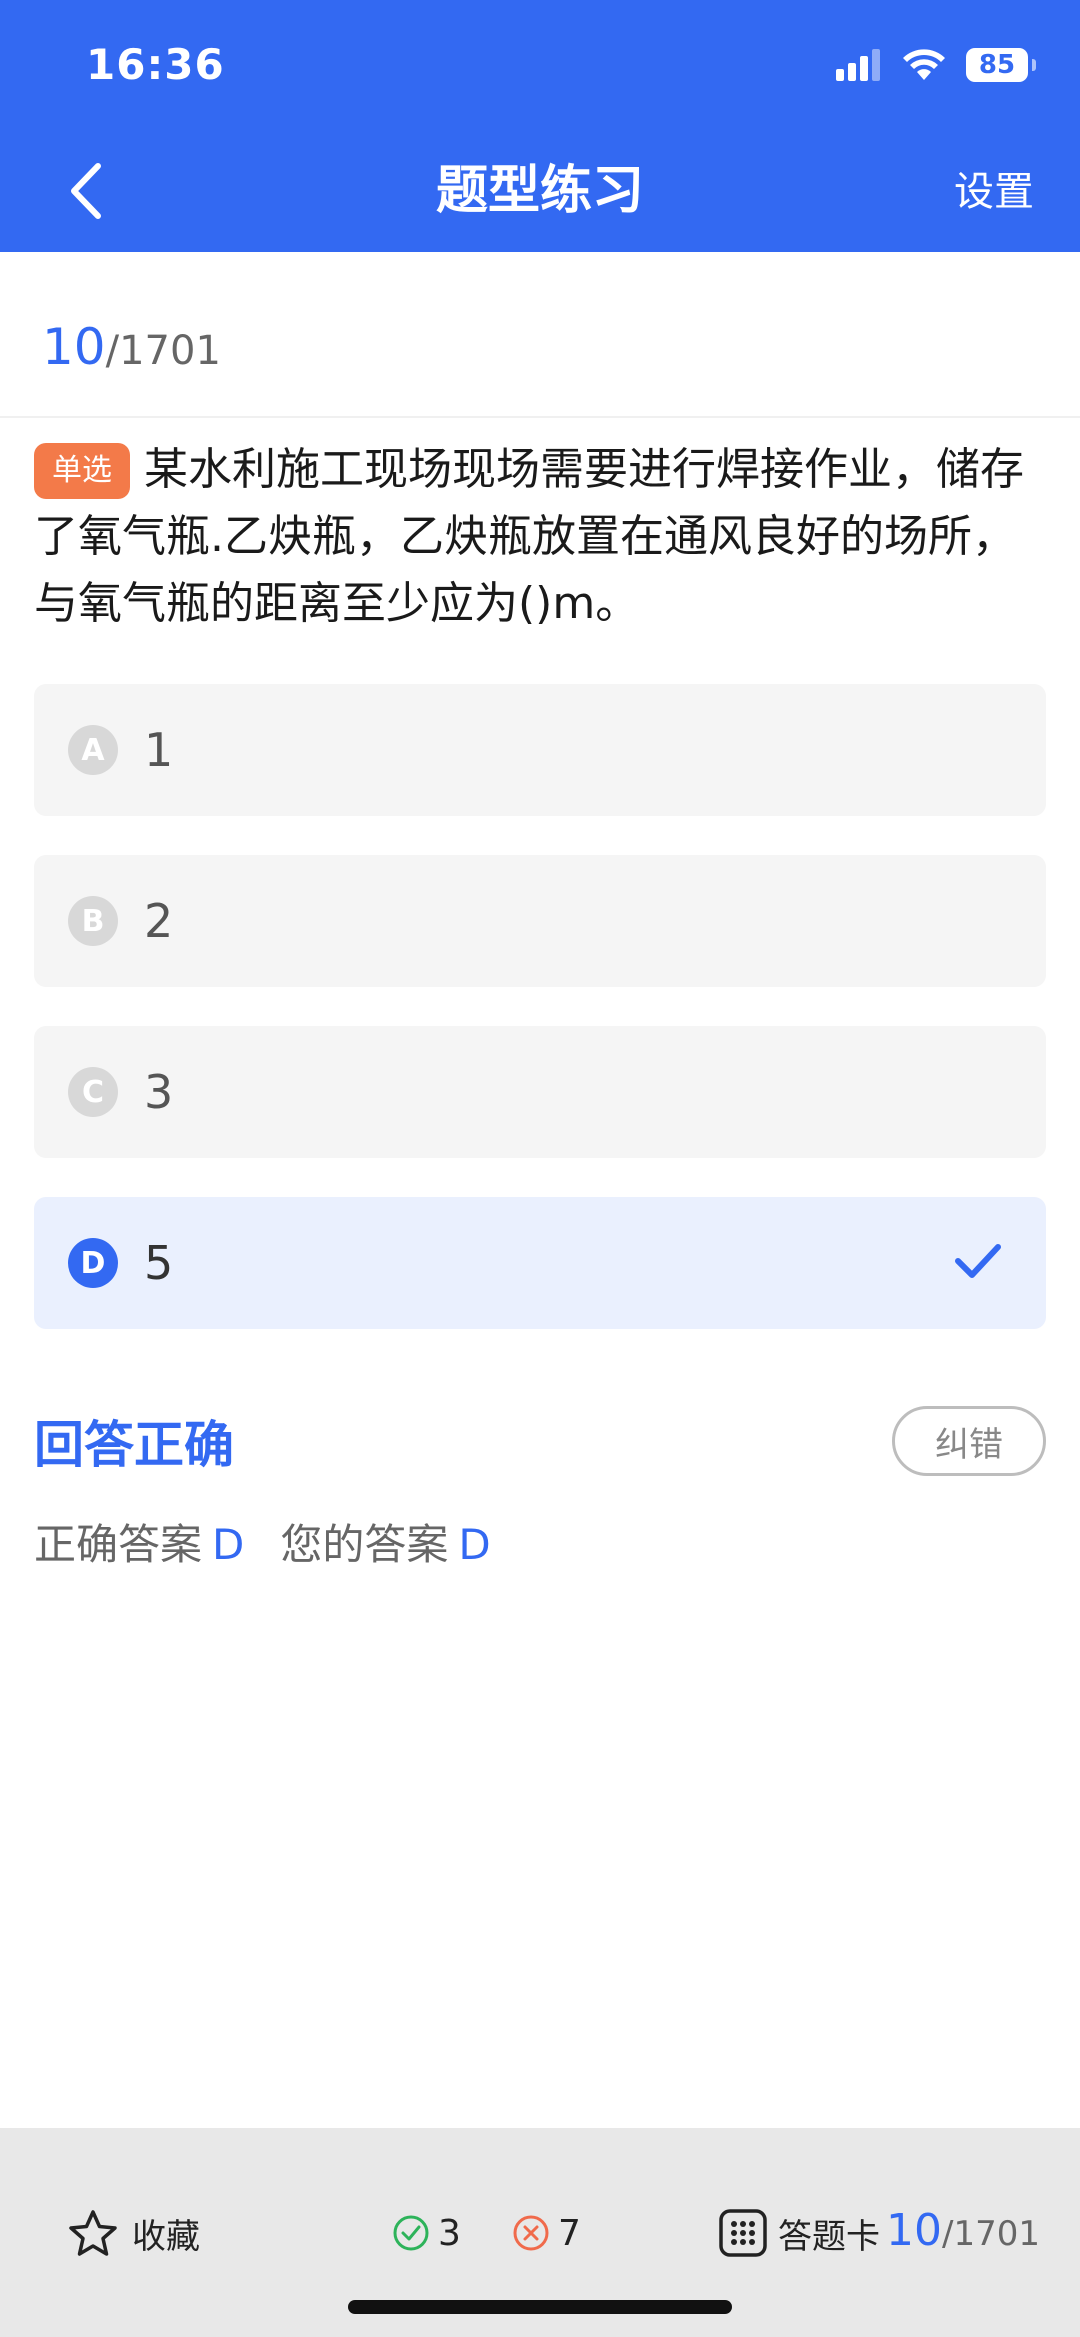 This screenshot has height=2337, width=1080. What do you see at coordinates (118, 1544) in the screenshot?
I see `correct-answer-label: 正确答案` at bounding box center [118, 1544].